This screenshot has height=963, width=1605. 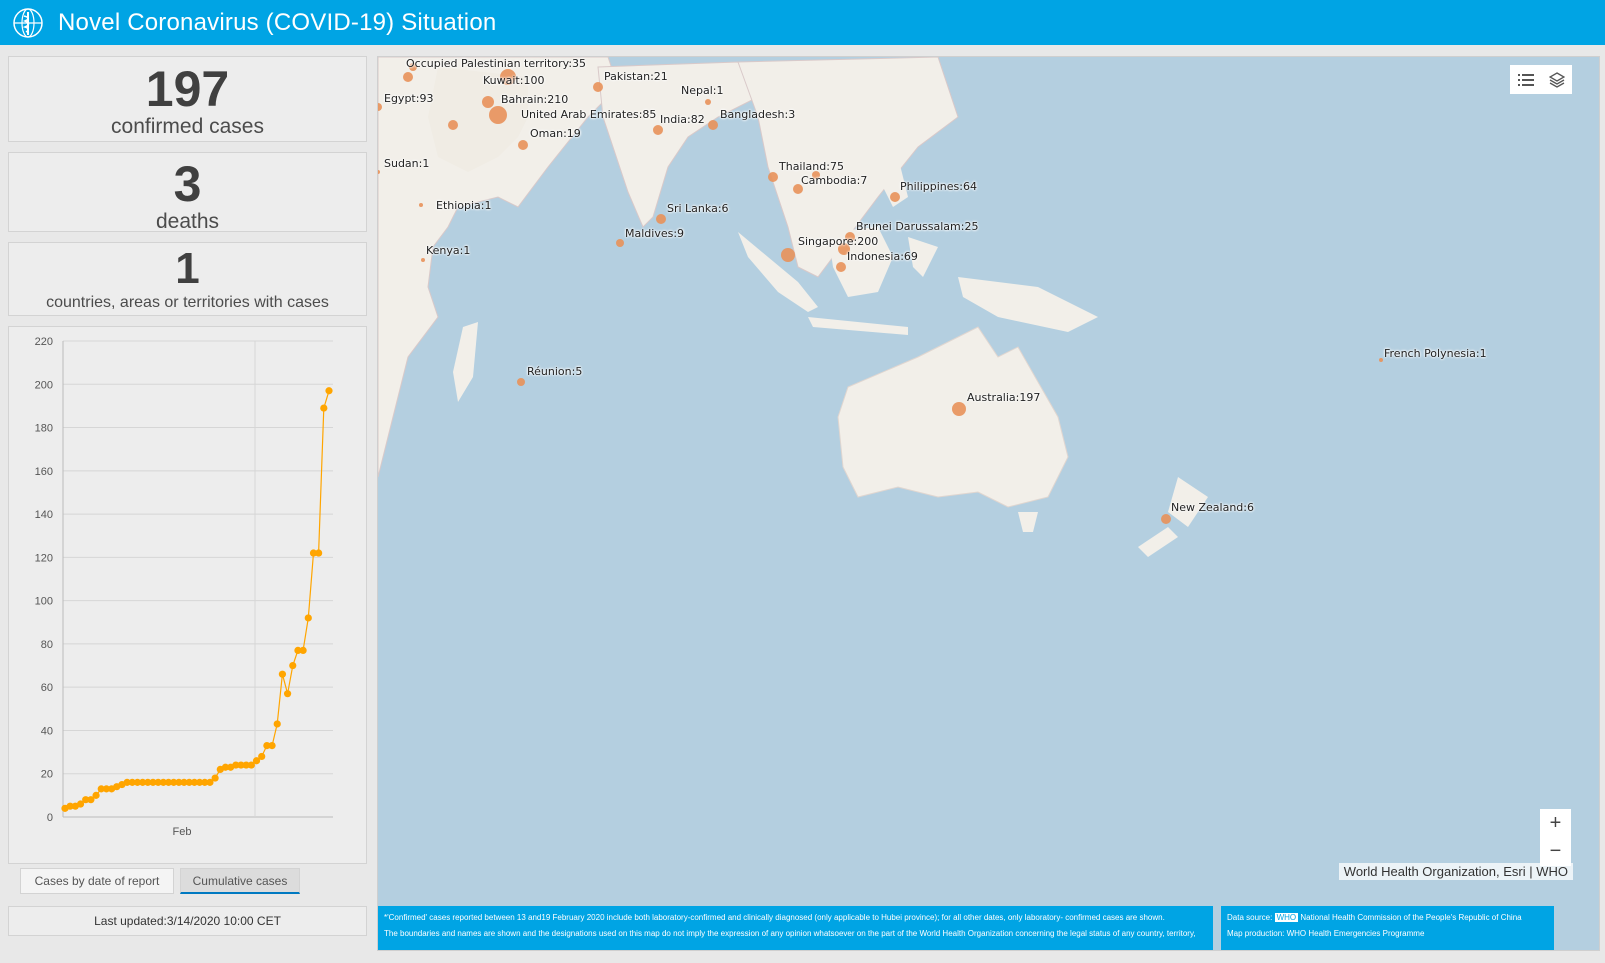 What do you see at coordinates (409, 98) in the screenshot?
I see `map-label: Egypt:93` at bounding box center [409, 98].